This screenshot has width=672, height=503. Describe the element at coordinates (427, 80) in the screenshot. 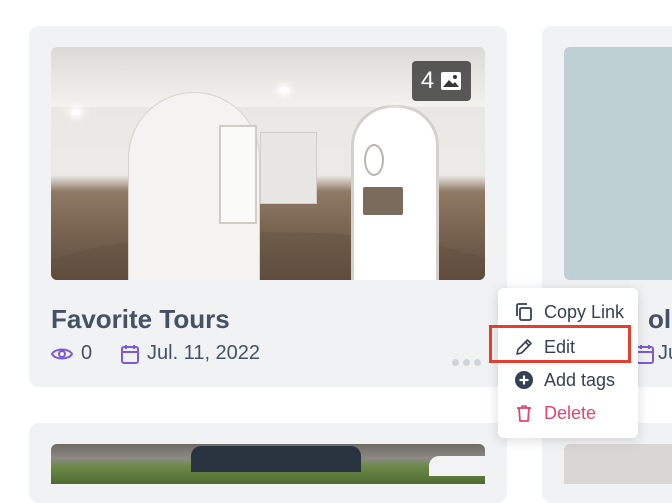

I see `image-count: 4` at that location.